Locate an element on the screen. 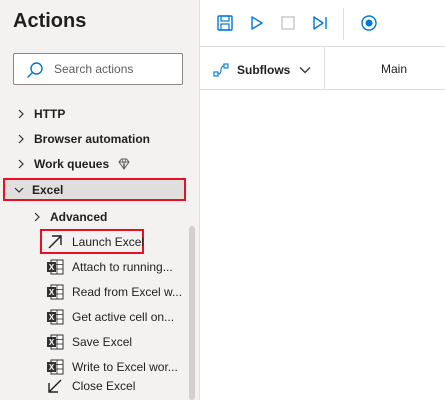 The height and width of the screenshot is (400, 445). tab-divider is located at coordinates (324, 68).